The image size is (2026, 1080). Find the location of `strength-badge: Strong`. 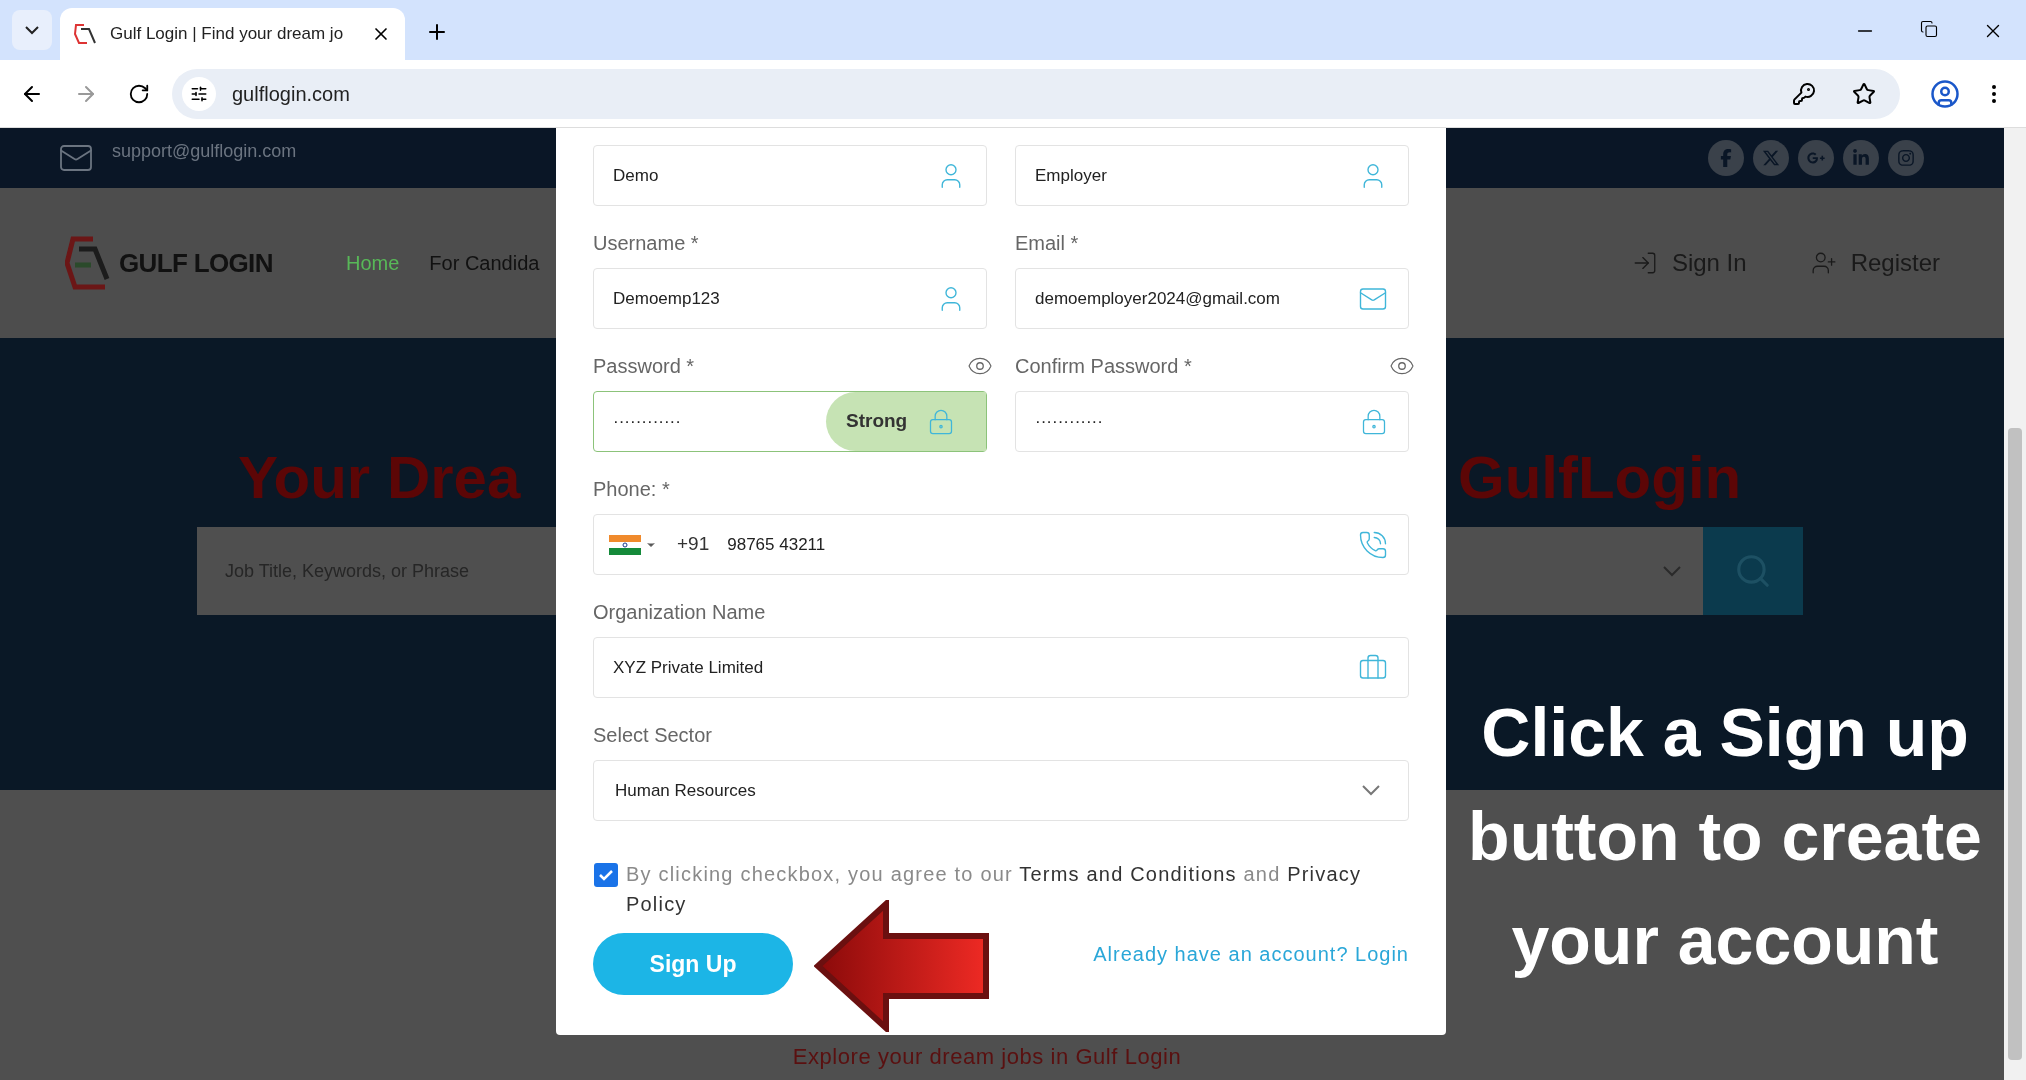

strength-badge: Strong is located at coordinates (906, 421).